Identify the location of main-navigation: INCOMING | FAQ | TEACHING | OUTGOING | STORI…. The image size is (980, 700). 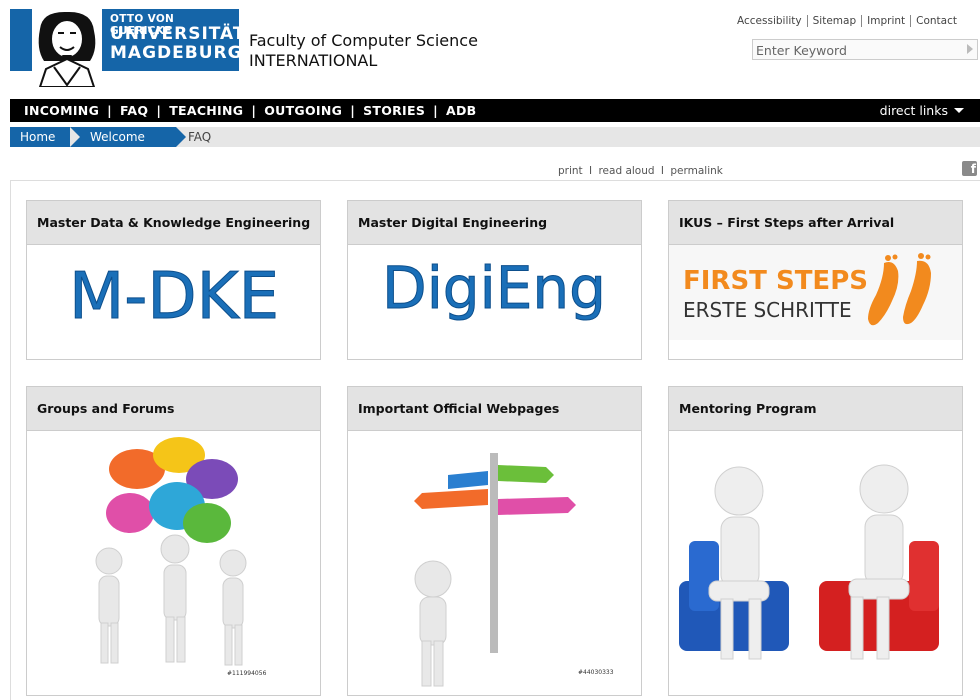
(495, 110).